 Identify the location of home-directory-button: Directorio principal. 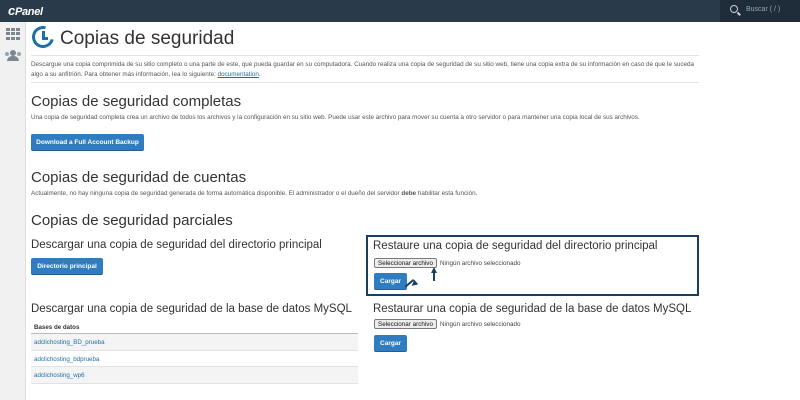
(67, 266).